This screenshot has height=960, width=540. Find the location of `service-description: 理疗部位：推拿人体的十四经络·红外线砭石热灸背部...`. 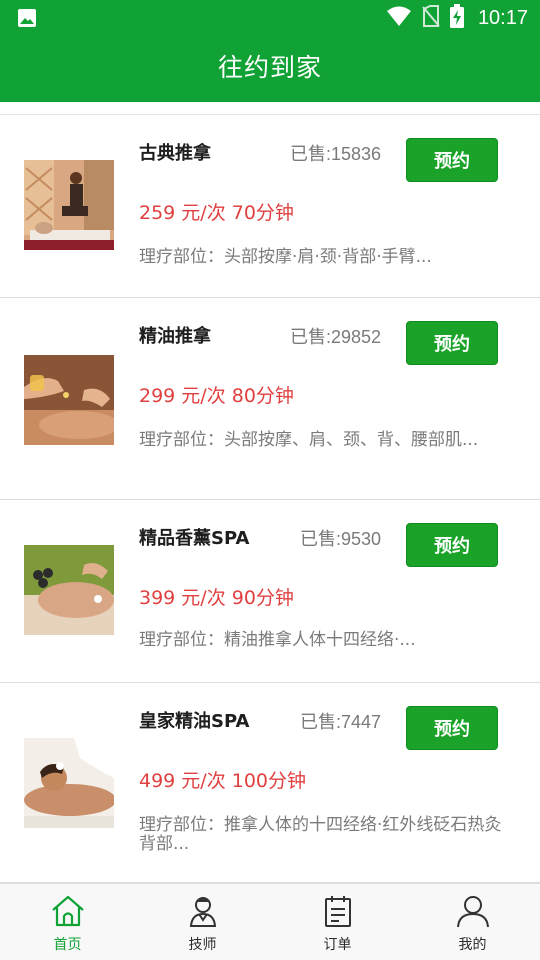

service-description: 理疗部位：推拿人体的十四经络·红外线砭石热灸背部... is located at coordinates (320, 834).